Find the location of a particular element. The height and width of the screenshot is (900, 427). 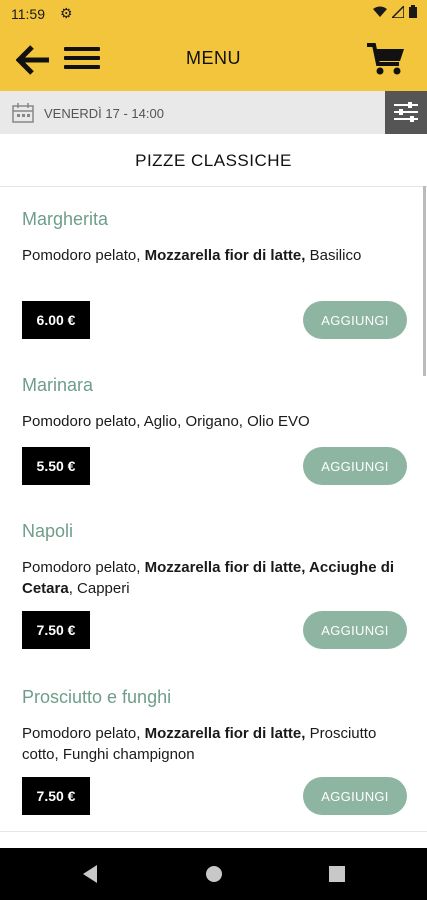

recents-square-icon is located at coordinates (337, 874).